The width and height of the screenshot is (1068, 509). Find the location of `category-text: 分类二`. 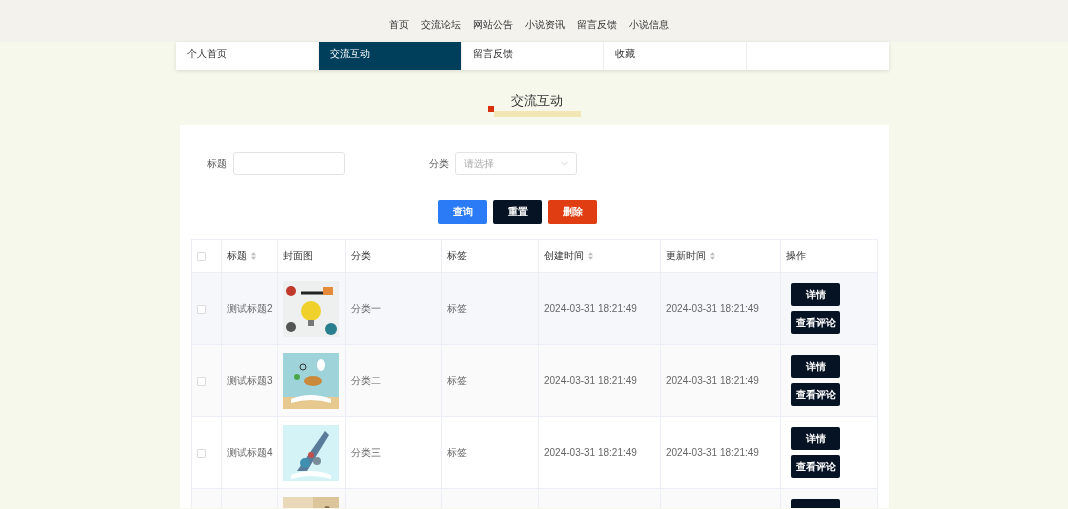

category-text: 分类二 is located at coordinates (366, 380).